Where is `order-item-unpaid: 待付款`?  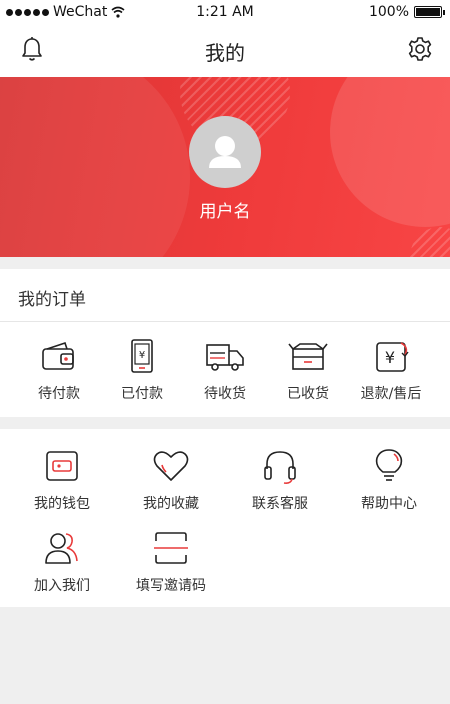 order-item-unpaid: 待付款 is located at coordinates (59, 372).